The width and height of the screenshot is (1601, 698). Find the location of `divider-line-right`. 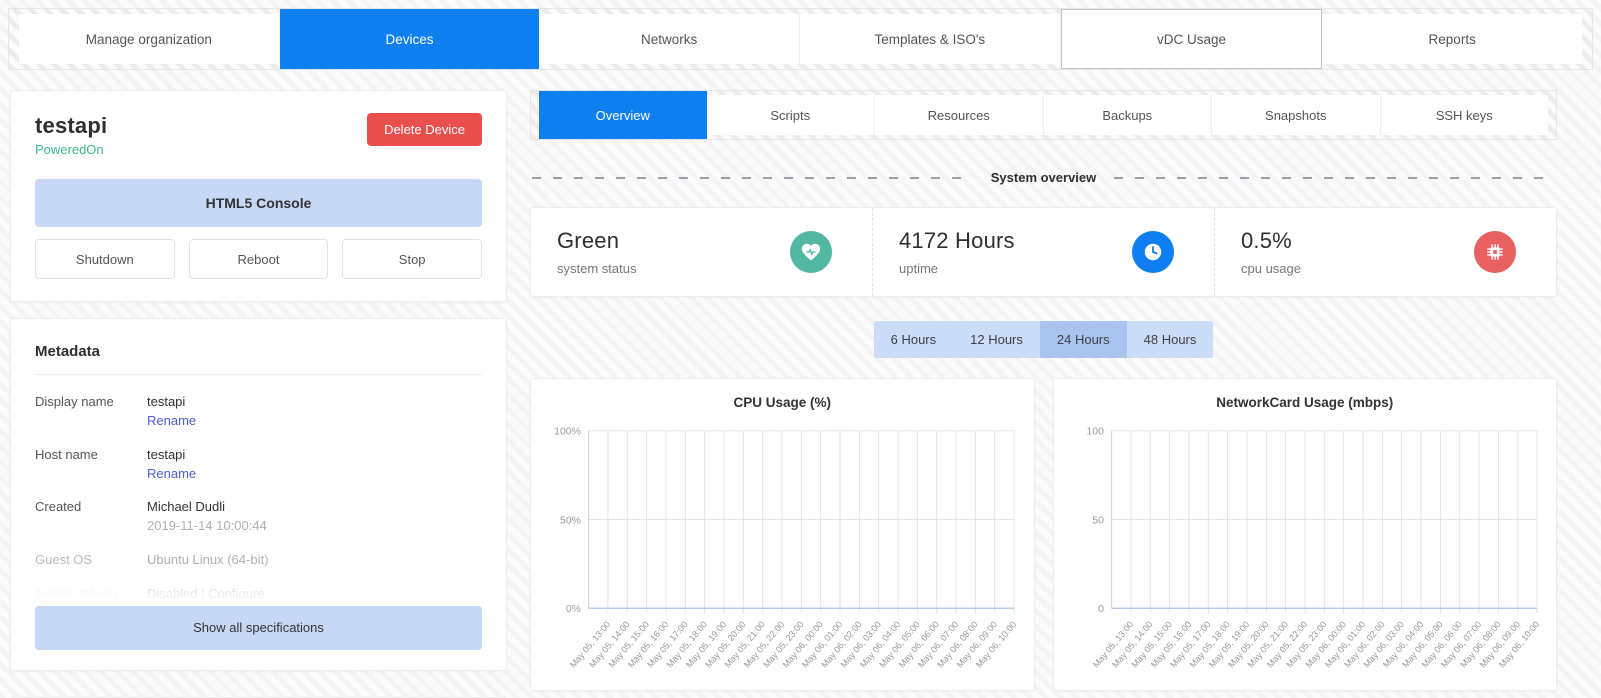

divider-line-right is located at coordinates (1335, 177).